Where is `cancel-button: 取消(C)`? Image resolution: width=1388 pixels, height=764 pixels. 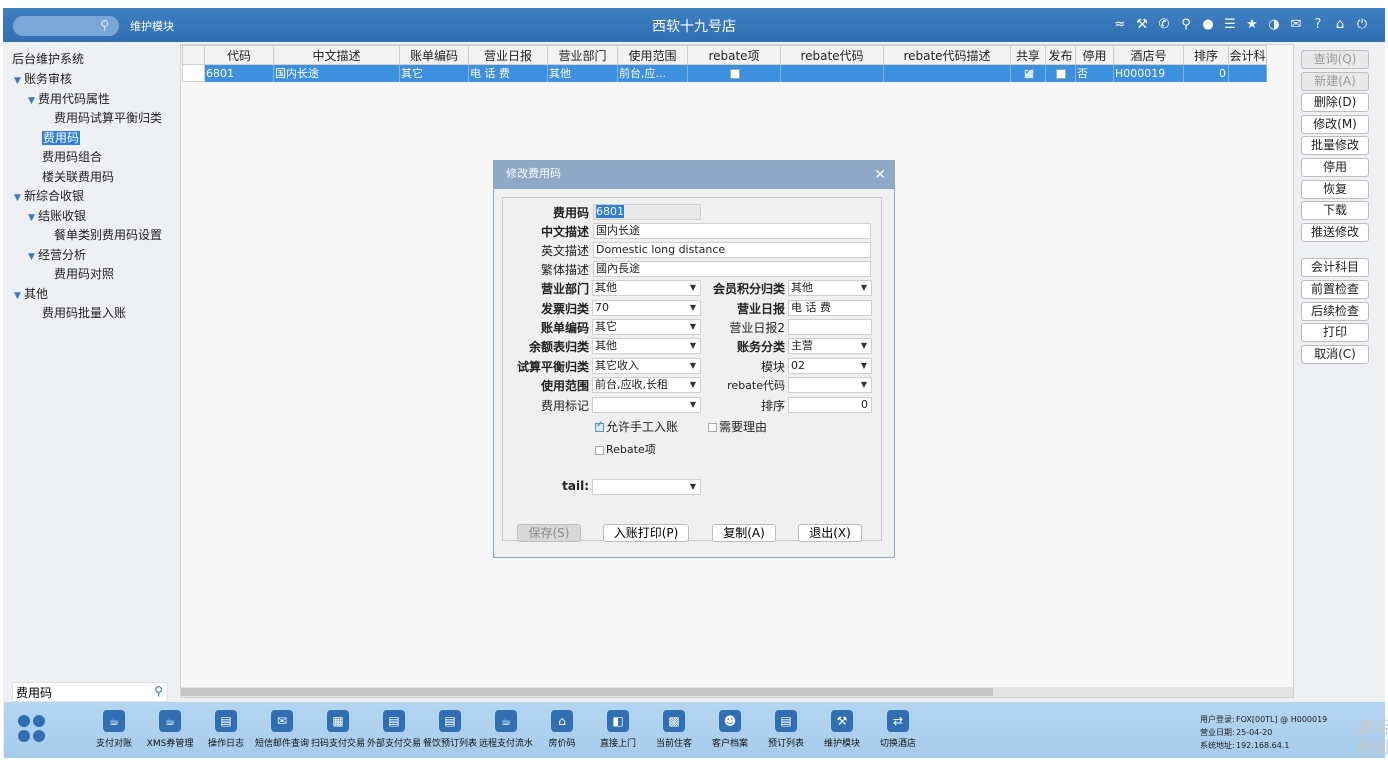 cancel-button: 取消(C) is located at coordinates (1335, 354).